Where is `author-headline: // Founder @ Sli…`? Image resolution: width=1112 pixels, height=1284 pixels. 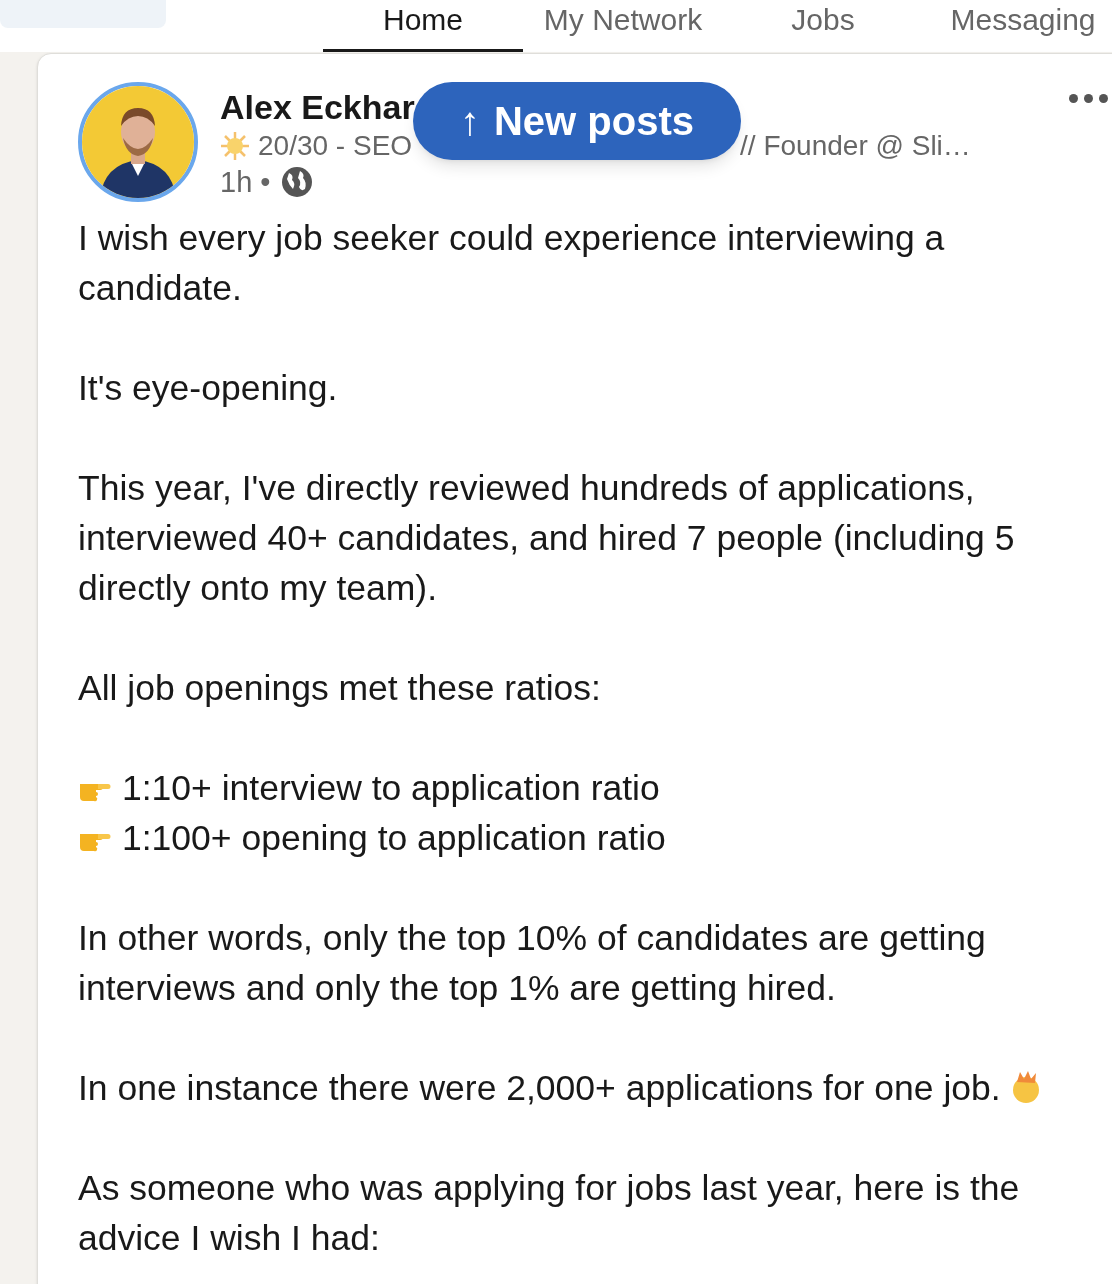
author-headline: // Founder @ Sli… is located at coordinates (855, 146).